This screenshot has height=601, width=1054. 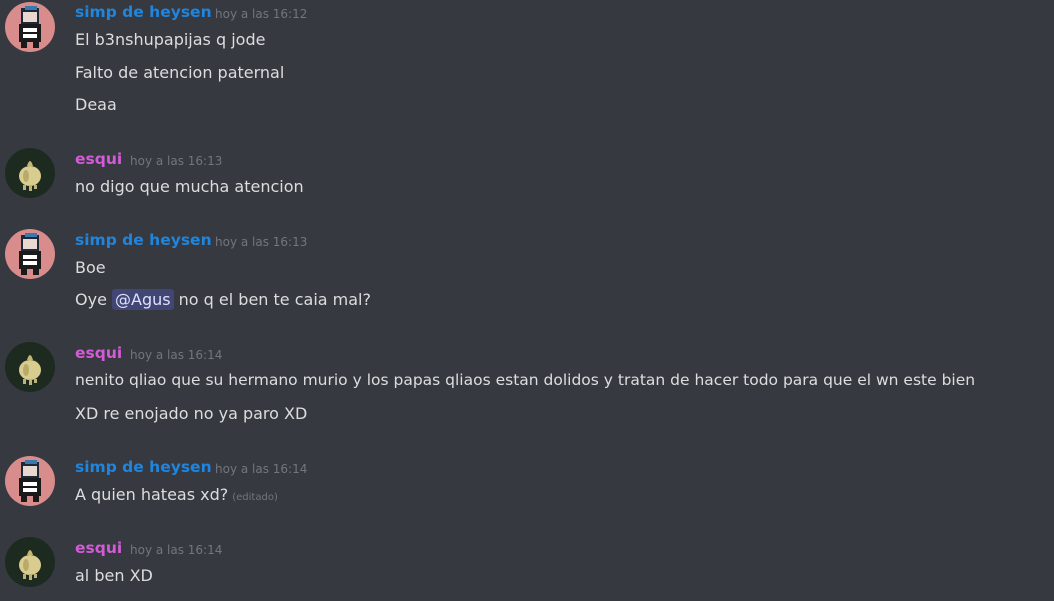 I want to click on message-text: no digo que mucha atencion, so click(x=189, y=186).